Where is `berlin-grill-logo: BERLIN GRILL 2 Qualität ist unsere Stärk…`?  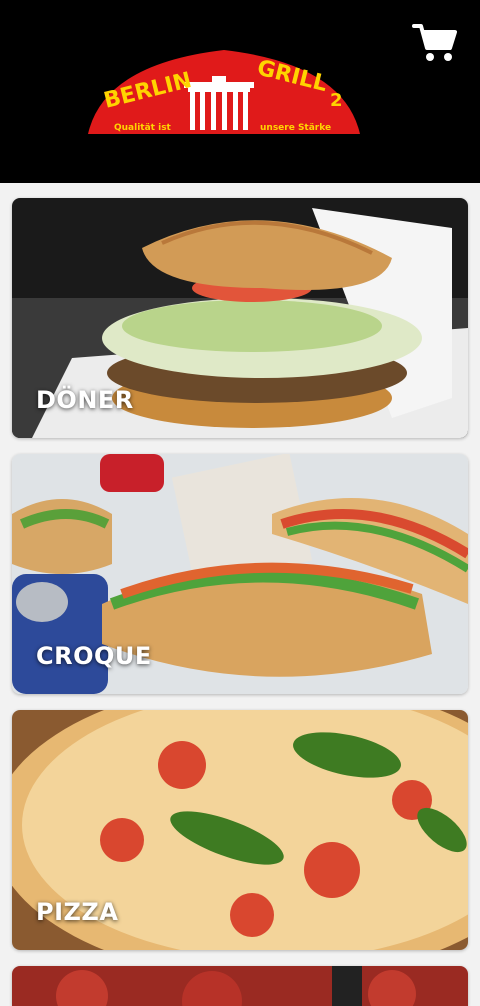
berlin-grill-logo: BERLIN GRILL 2 Qualität ist unsere Stärk… is located at coordinates (224, 92).